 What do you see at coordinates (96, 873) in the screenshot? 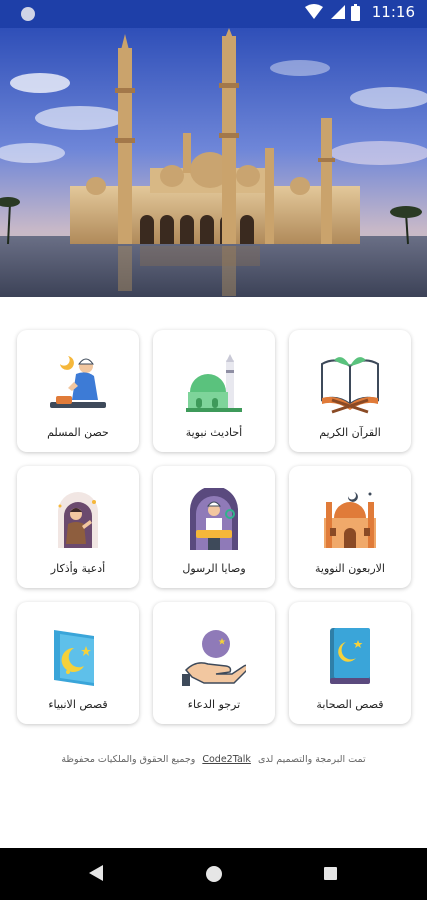
I see `back-icon` at bounding box center [96, 873].